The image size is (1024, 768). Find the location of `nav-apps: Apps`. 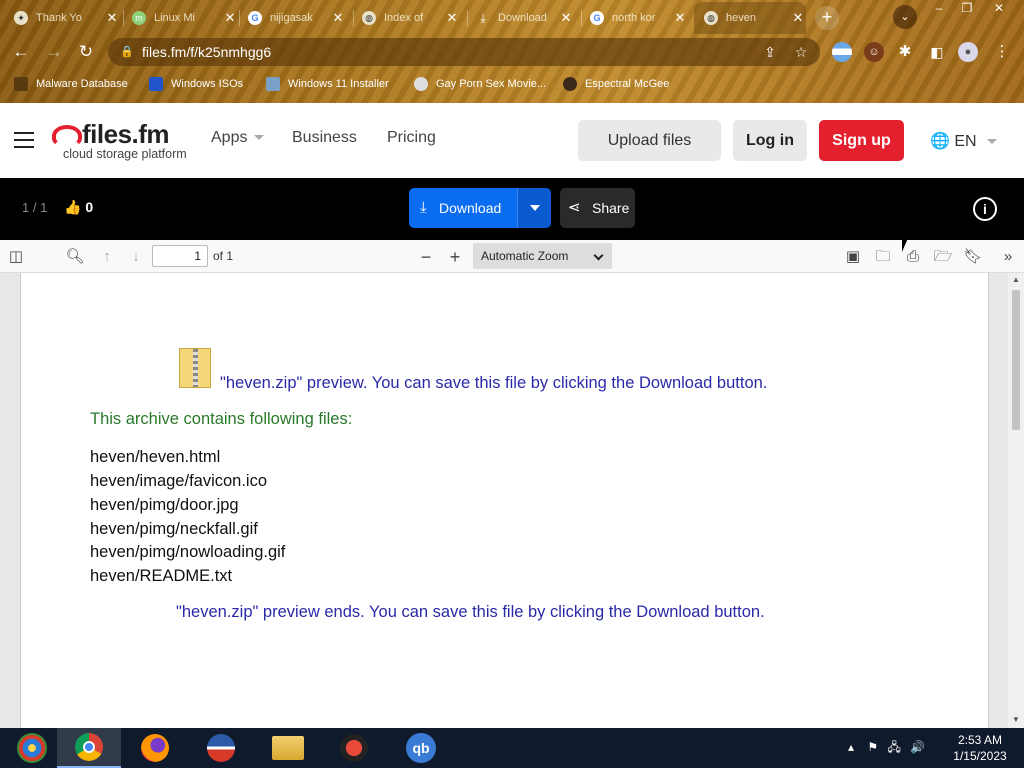

nav-apps: Apps is located at coordinates (238, 138).